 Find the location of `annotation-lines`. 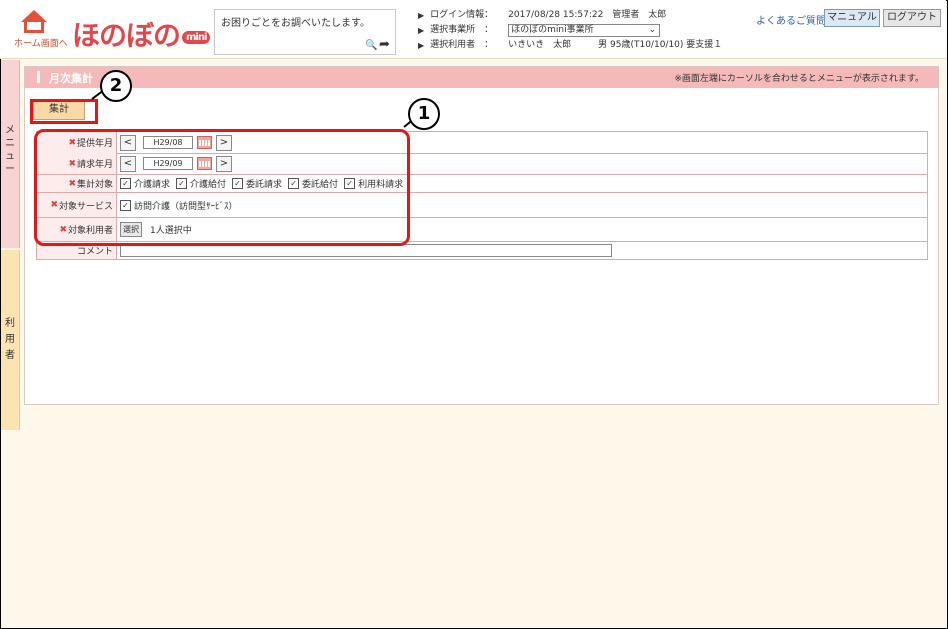

annotation-lines is located at coordinates (256, 108).